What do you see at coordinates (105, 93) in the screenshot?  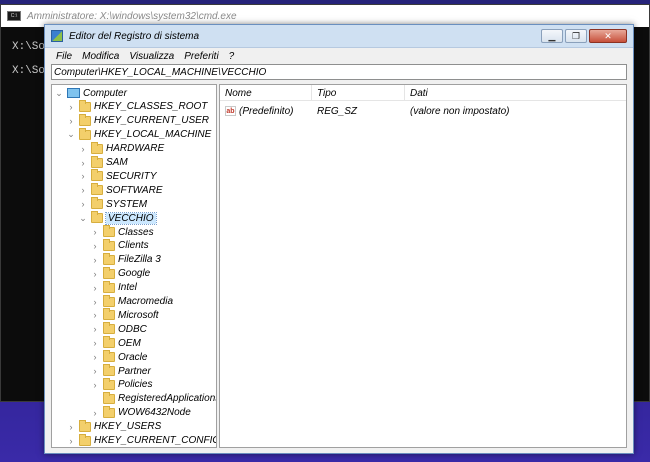 I see `tree-item-label: Computer` at bounding box center [105, 93].